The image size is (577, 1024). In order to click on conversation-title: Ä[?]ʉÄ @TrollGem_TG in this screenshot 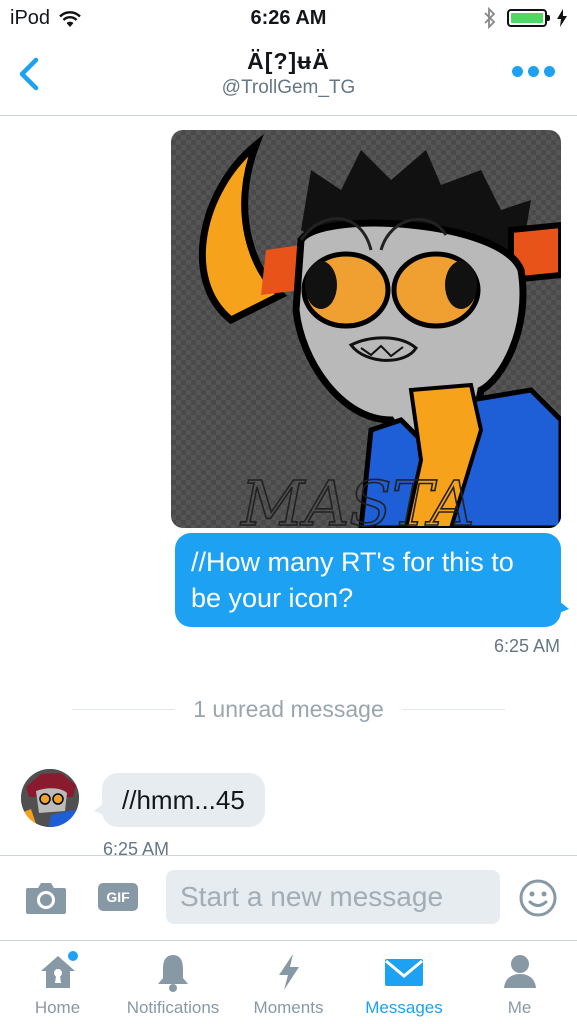, I will do `click(288, 73)`.